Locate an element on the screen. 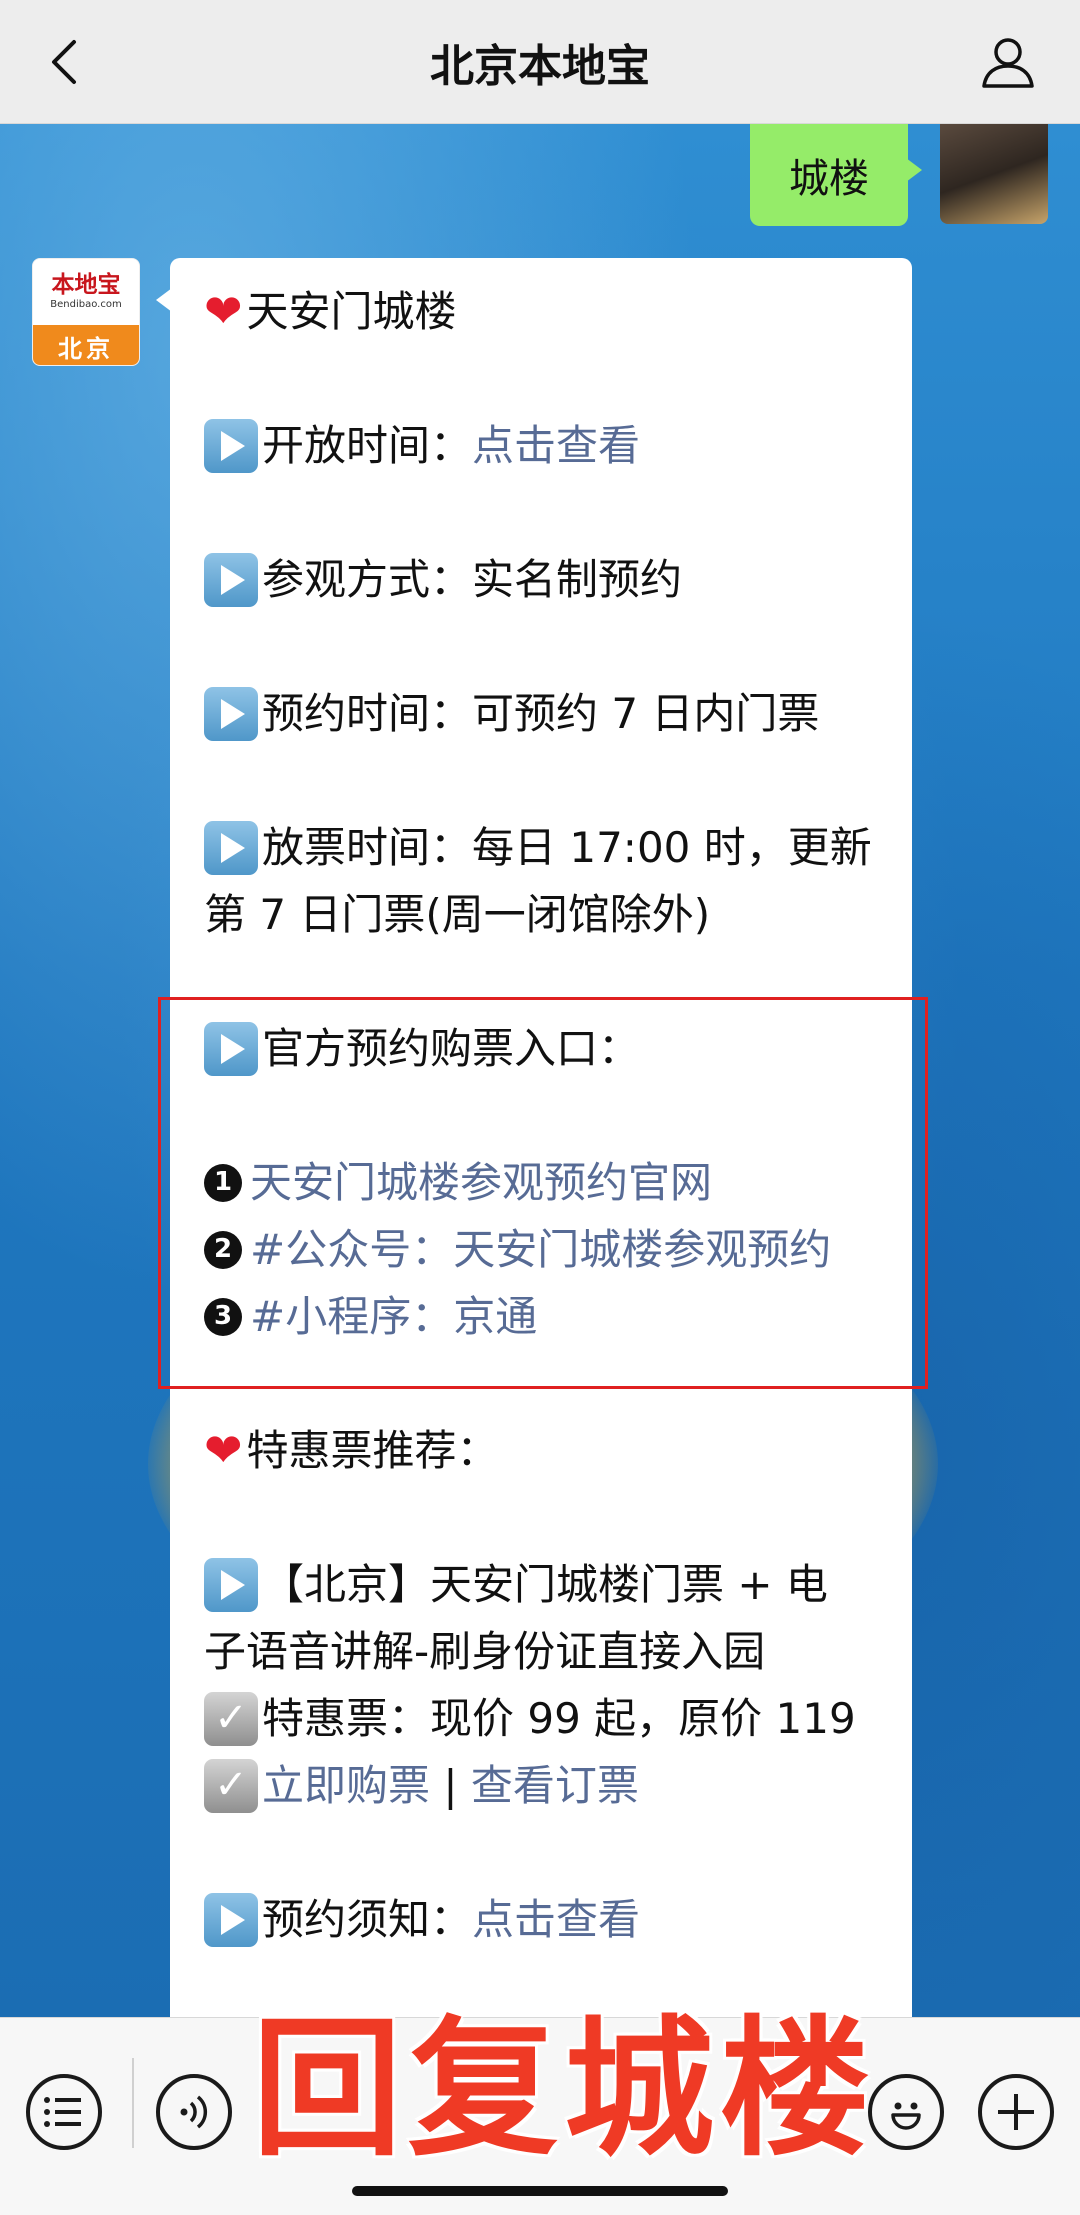 Image resolution: width=1080 pixels, height=2215 pixels. reserve-time-line: 预约时间：可预约 7 日内门票 is located at coordinates (541, 713).